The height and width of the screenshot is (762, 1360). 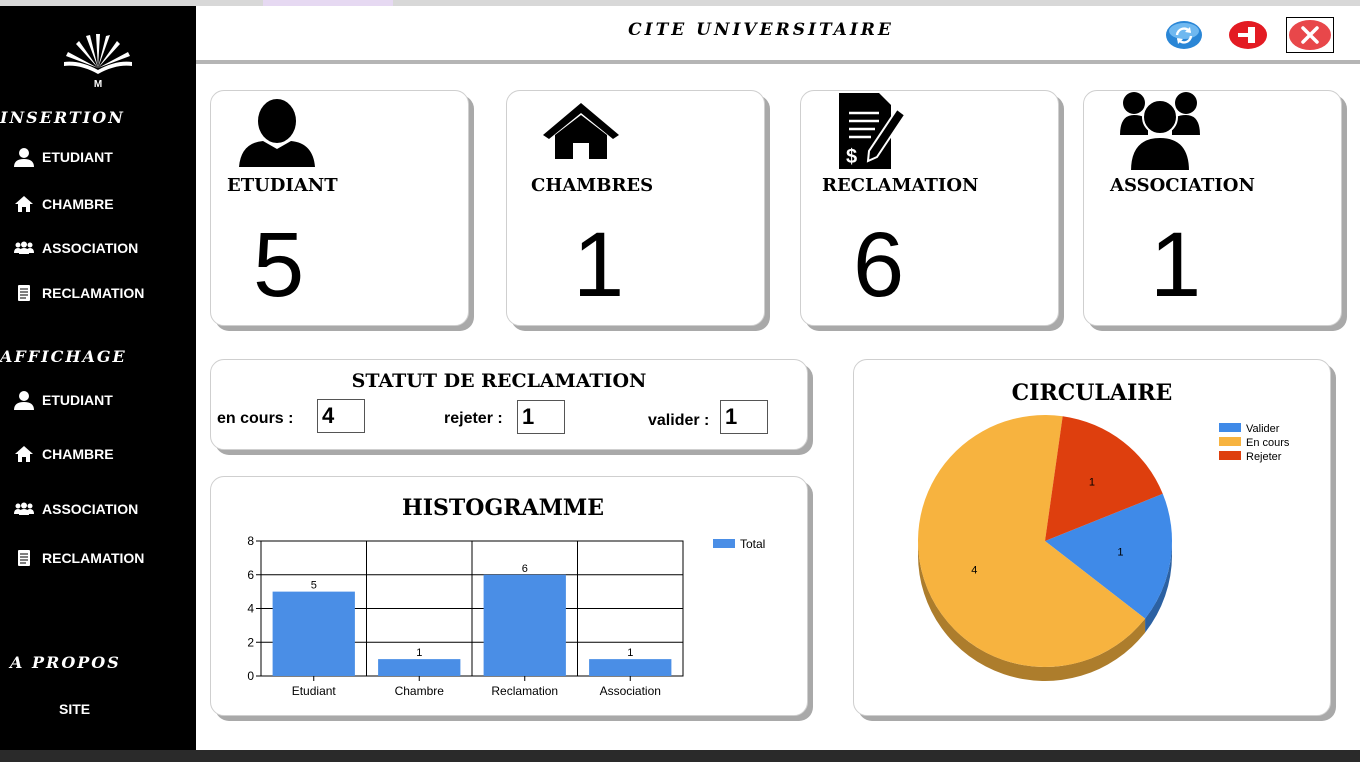 I want to click on close-icon, so click(x=1310, y=35).